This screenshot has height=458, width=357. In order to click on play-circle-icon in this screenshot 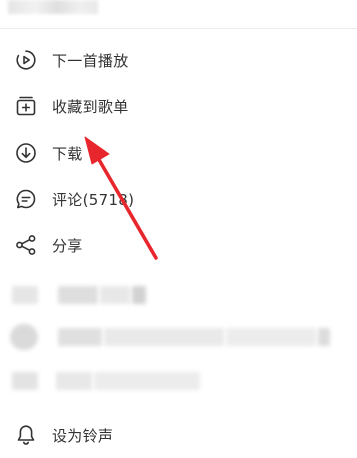, I will do `click(26, 60)`.